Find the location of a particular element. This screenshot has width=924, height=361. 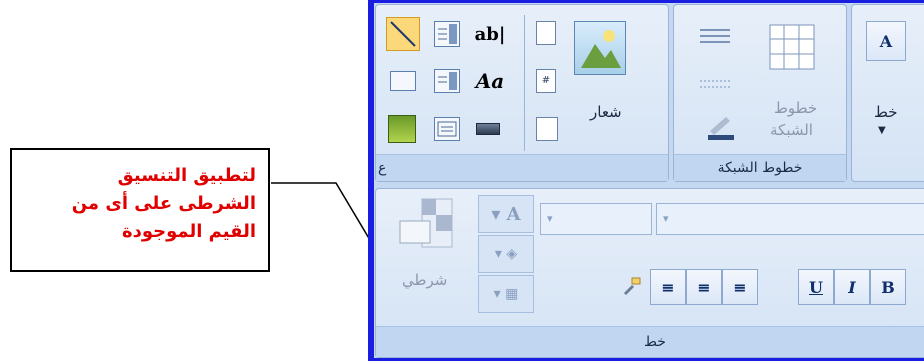

page-number-icon: # is located at coordinates (546, 81).